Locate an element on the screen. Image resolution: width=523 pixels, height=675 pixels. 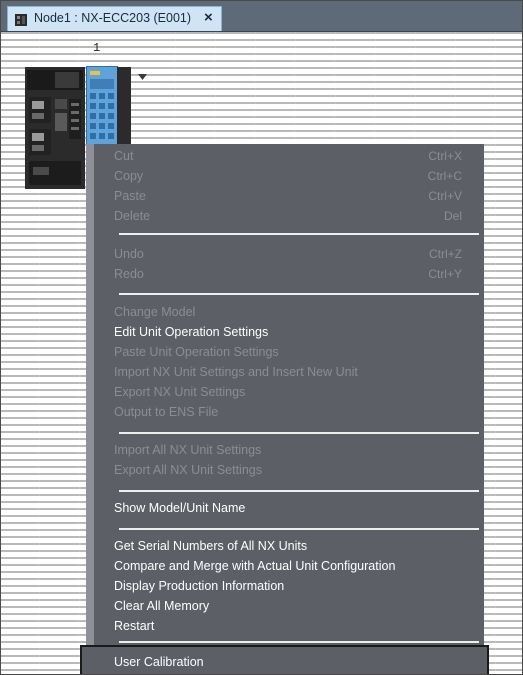
menu-item-import-all-nx-unit-settings: Import All NX Unit Settings is located at coordinates (188, 450).